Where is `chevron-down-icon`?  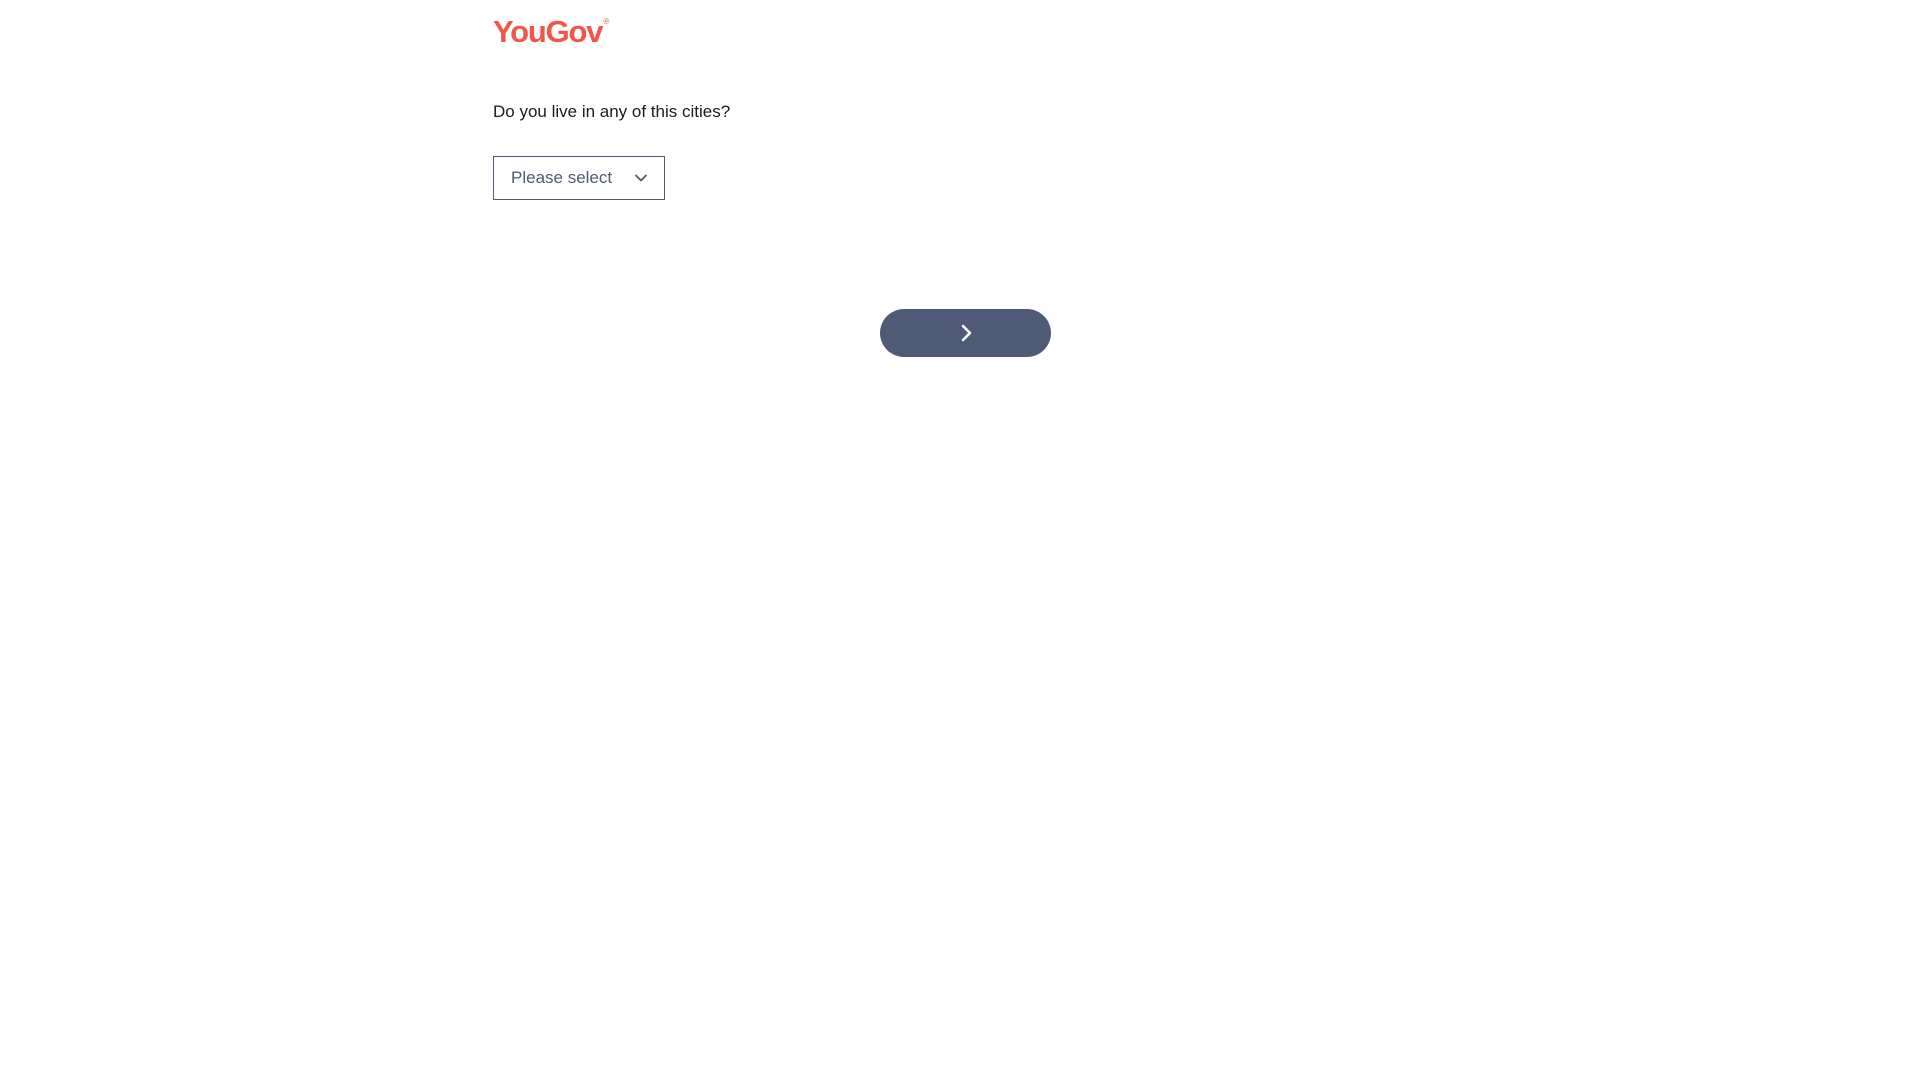
chevron-down-icon is located at coordinates (641, 178).